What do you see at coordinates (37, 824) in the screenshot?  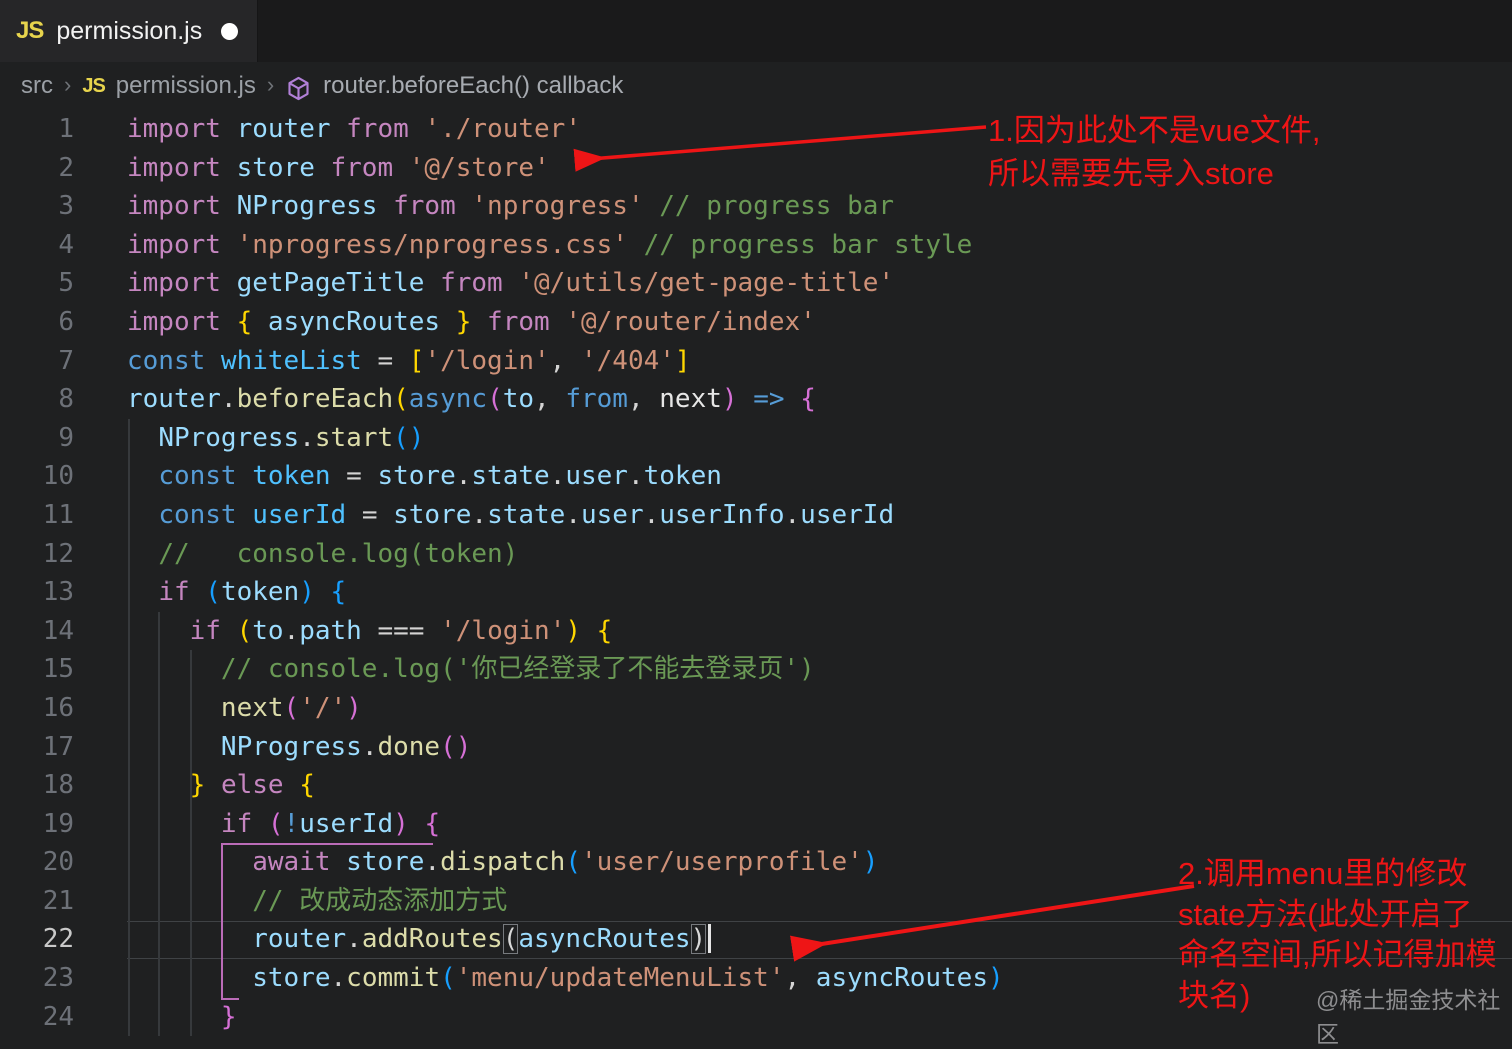 I see `line-number: 19` at bounding box center [37, 824].